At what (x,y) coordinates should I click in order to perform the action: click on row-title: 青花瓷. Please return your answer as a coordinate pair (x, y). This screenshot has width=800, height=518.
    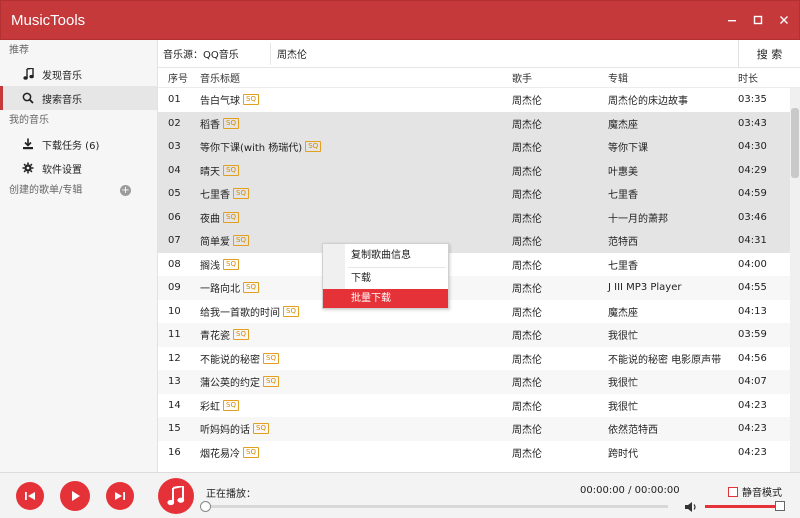
    Looking at the image, I should click on (215, 337).